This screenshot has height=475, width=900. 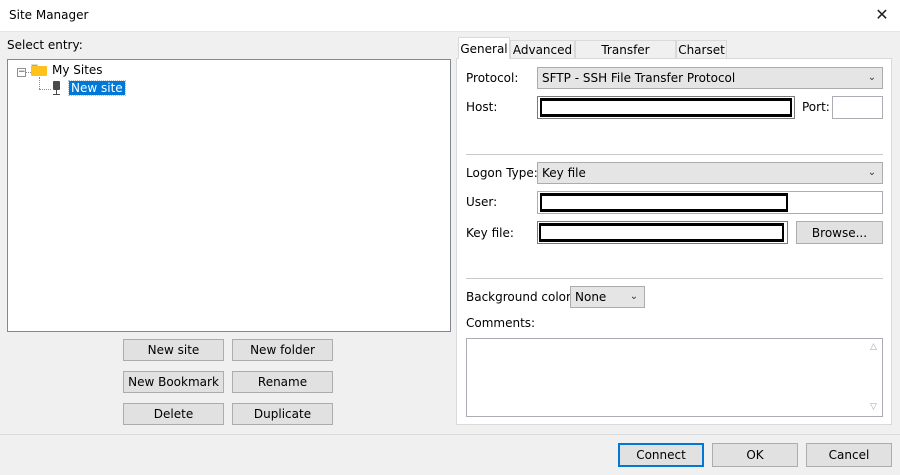 I want to click on logon-type-select: Key file ⌄, so click(x=710, y=173).